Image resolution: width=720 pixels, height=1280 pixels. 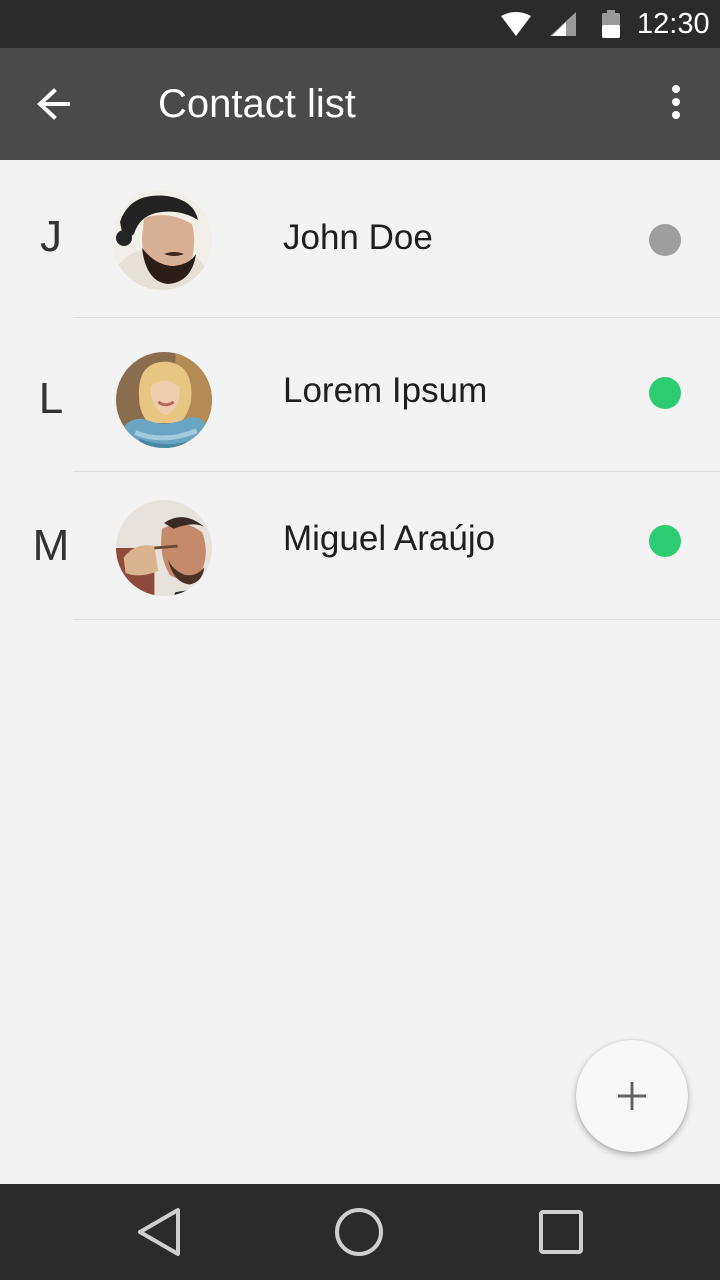 I want to click on page-title: Contact list, so click(x=257, y=104).